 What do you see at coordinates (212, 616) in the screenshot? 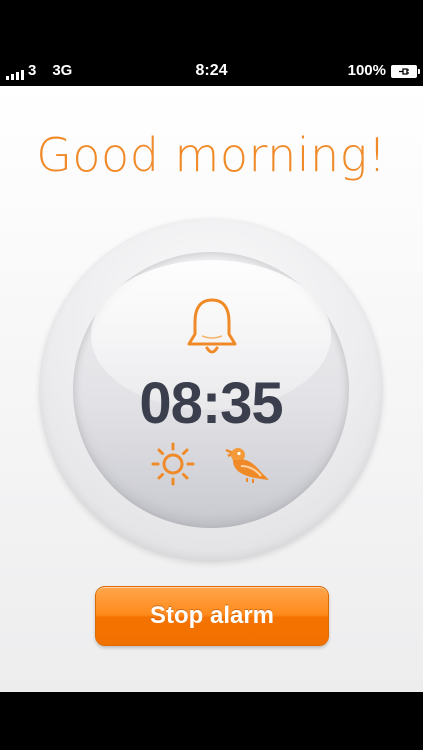
I see `stop-alarm-button: Stop alarm` at bounding box center [212, 616].